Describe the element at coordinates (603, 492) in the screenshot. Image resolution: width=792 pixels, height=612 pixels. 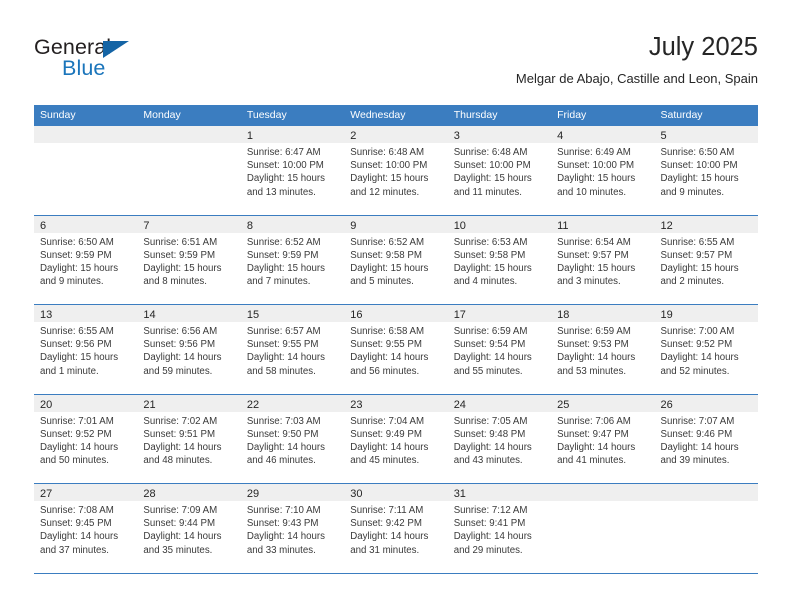
I see `day-number-band` at that location.